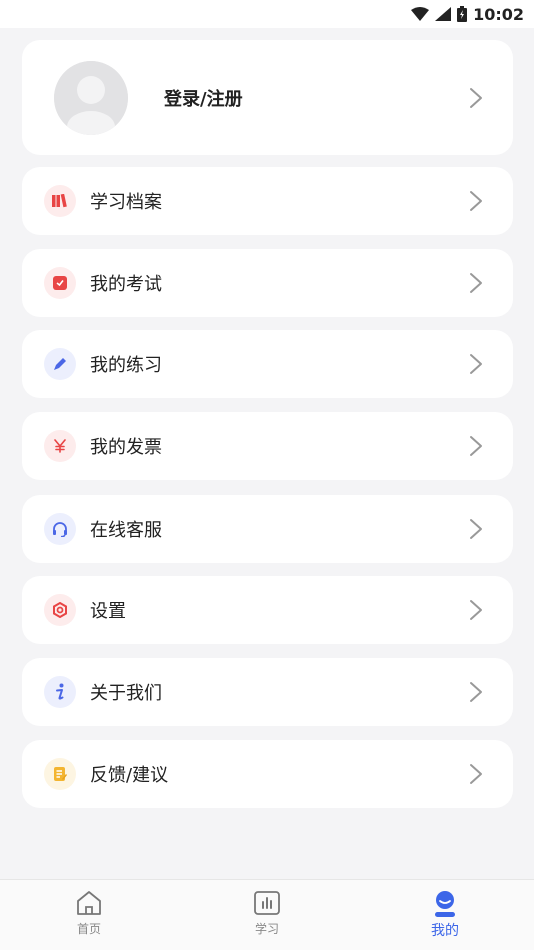 The width and height of the screenshot is (534, 950). I want to click on tab-label: 首页, so click(88, 929).